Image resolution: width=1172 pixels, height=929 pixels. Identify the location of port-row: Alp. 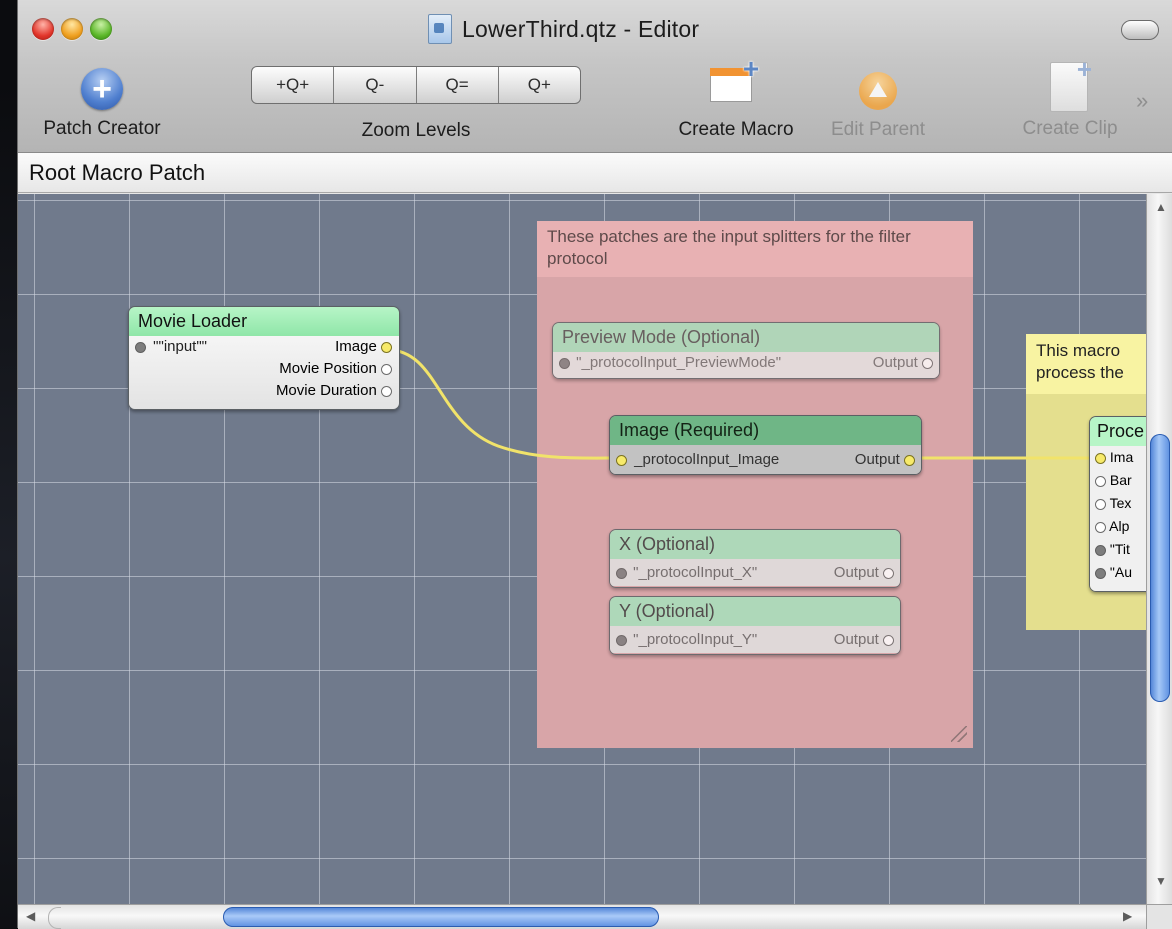
(1118, 526).